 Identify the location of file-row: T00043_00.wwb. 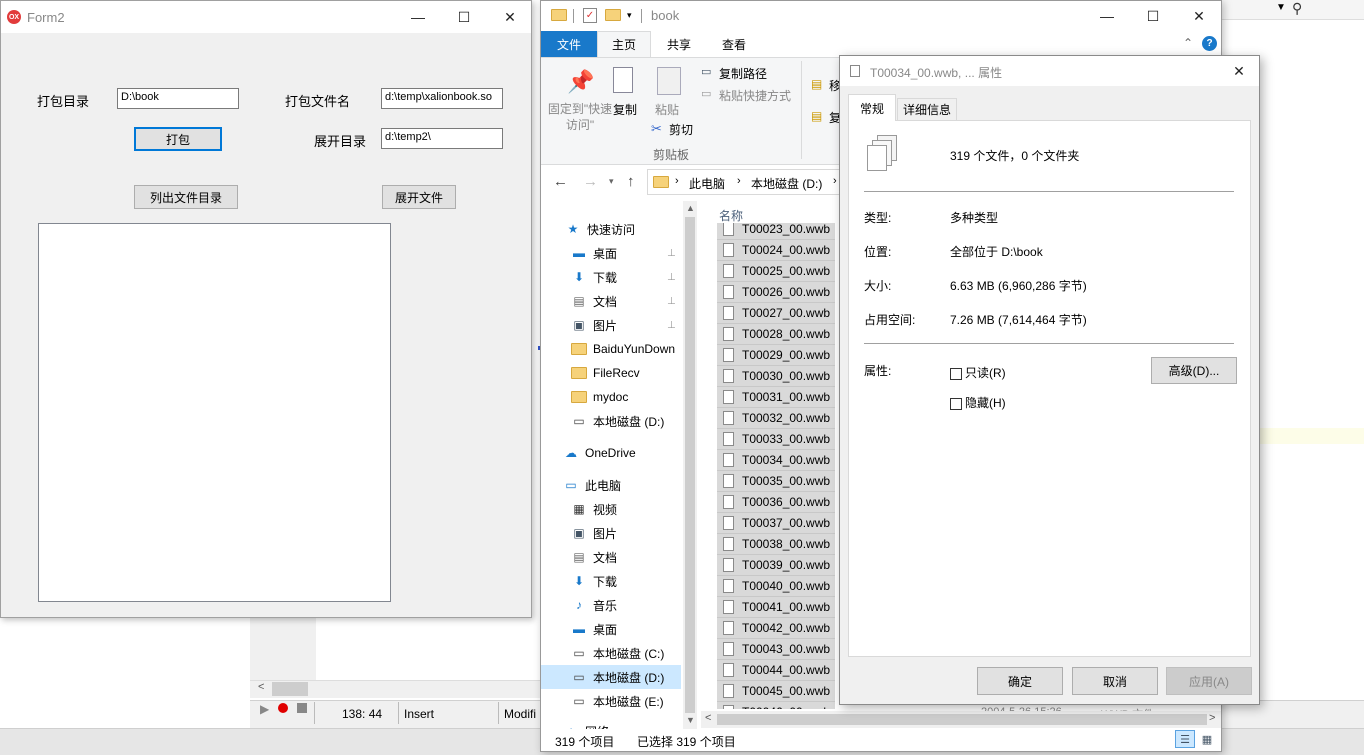
(776, 649).